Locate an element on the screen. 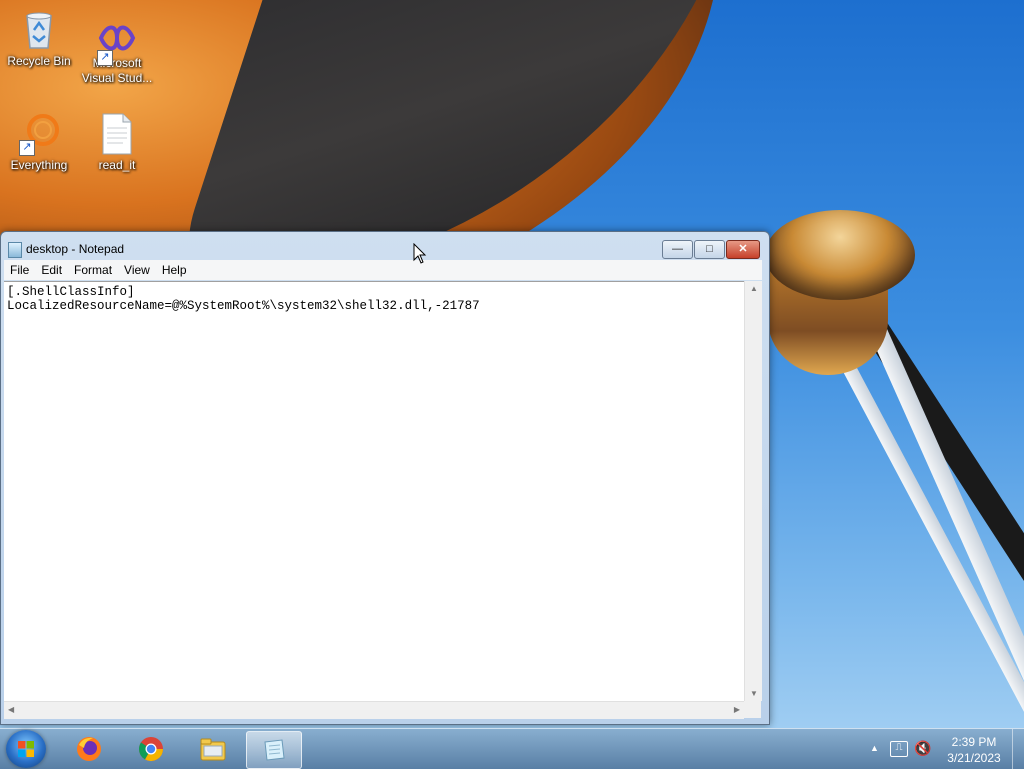  minimize-button: — is located at coordinates (677, 249).